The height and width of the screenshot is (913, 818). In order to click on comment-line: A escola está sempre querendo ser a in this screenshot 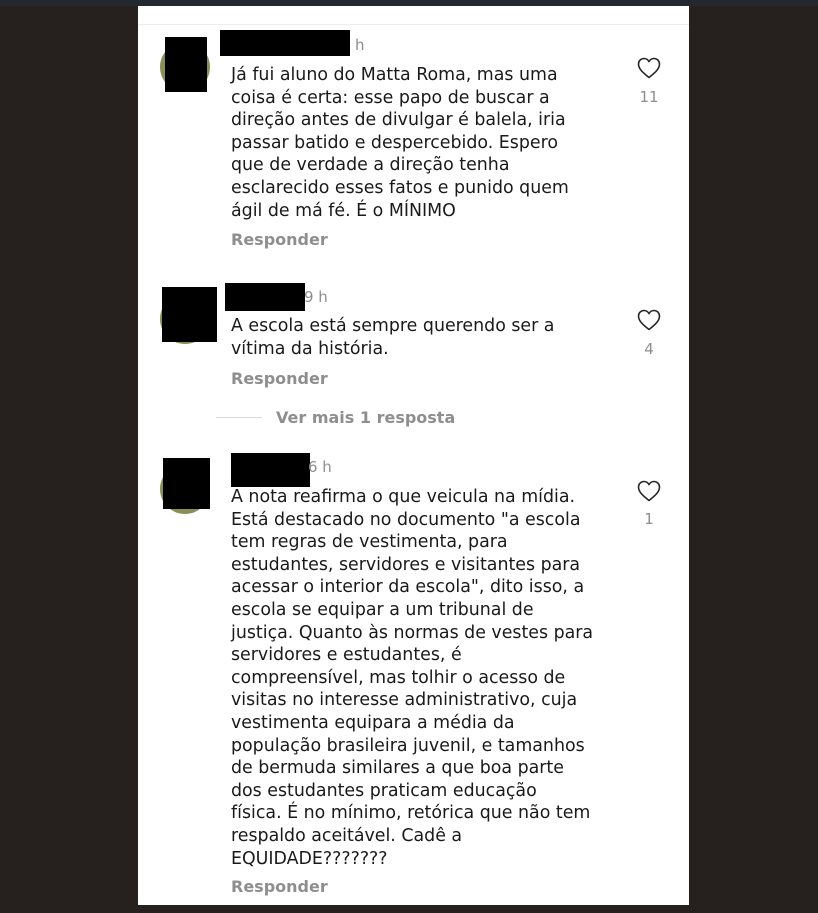, I will do `click(393, 326)`.